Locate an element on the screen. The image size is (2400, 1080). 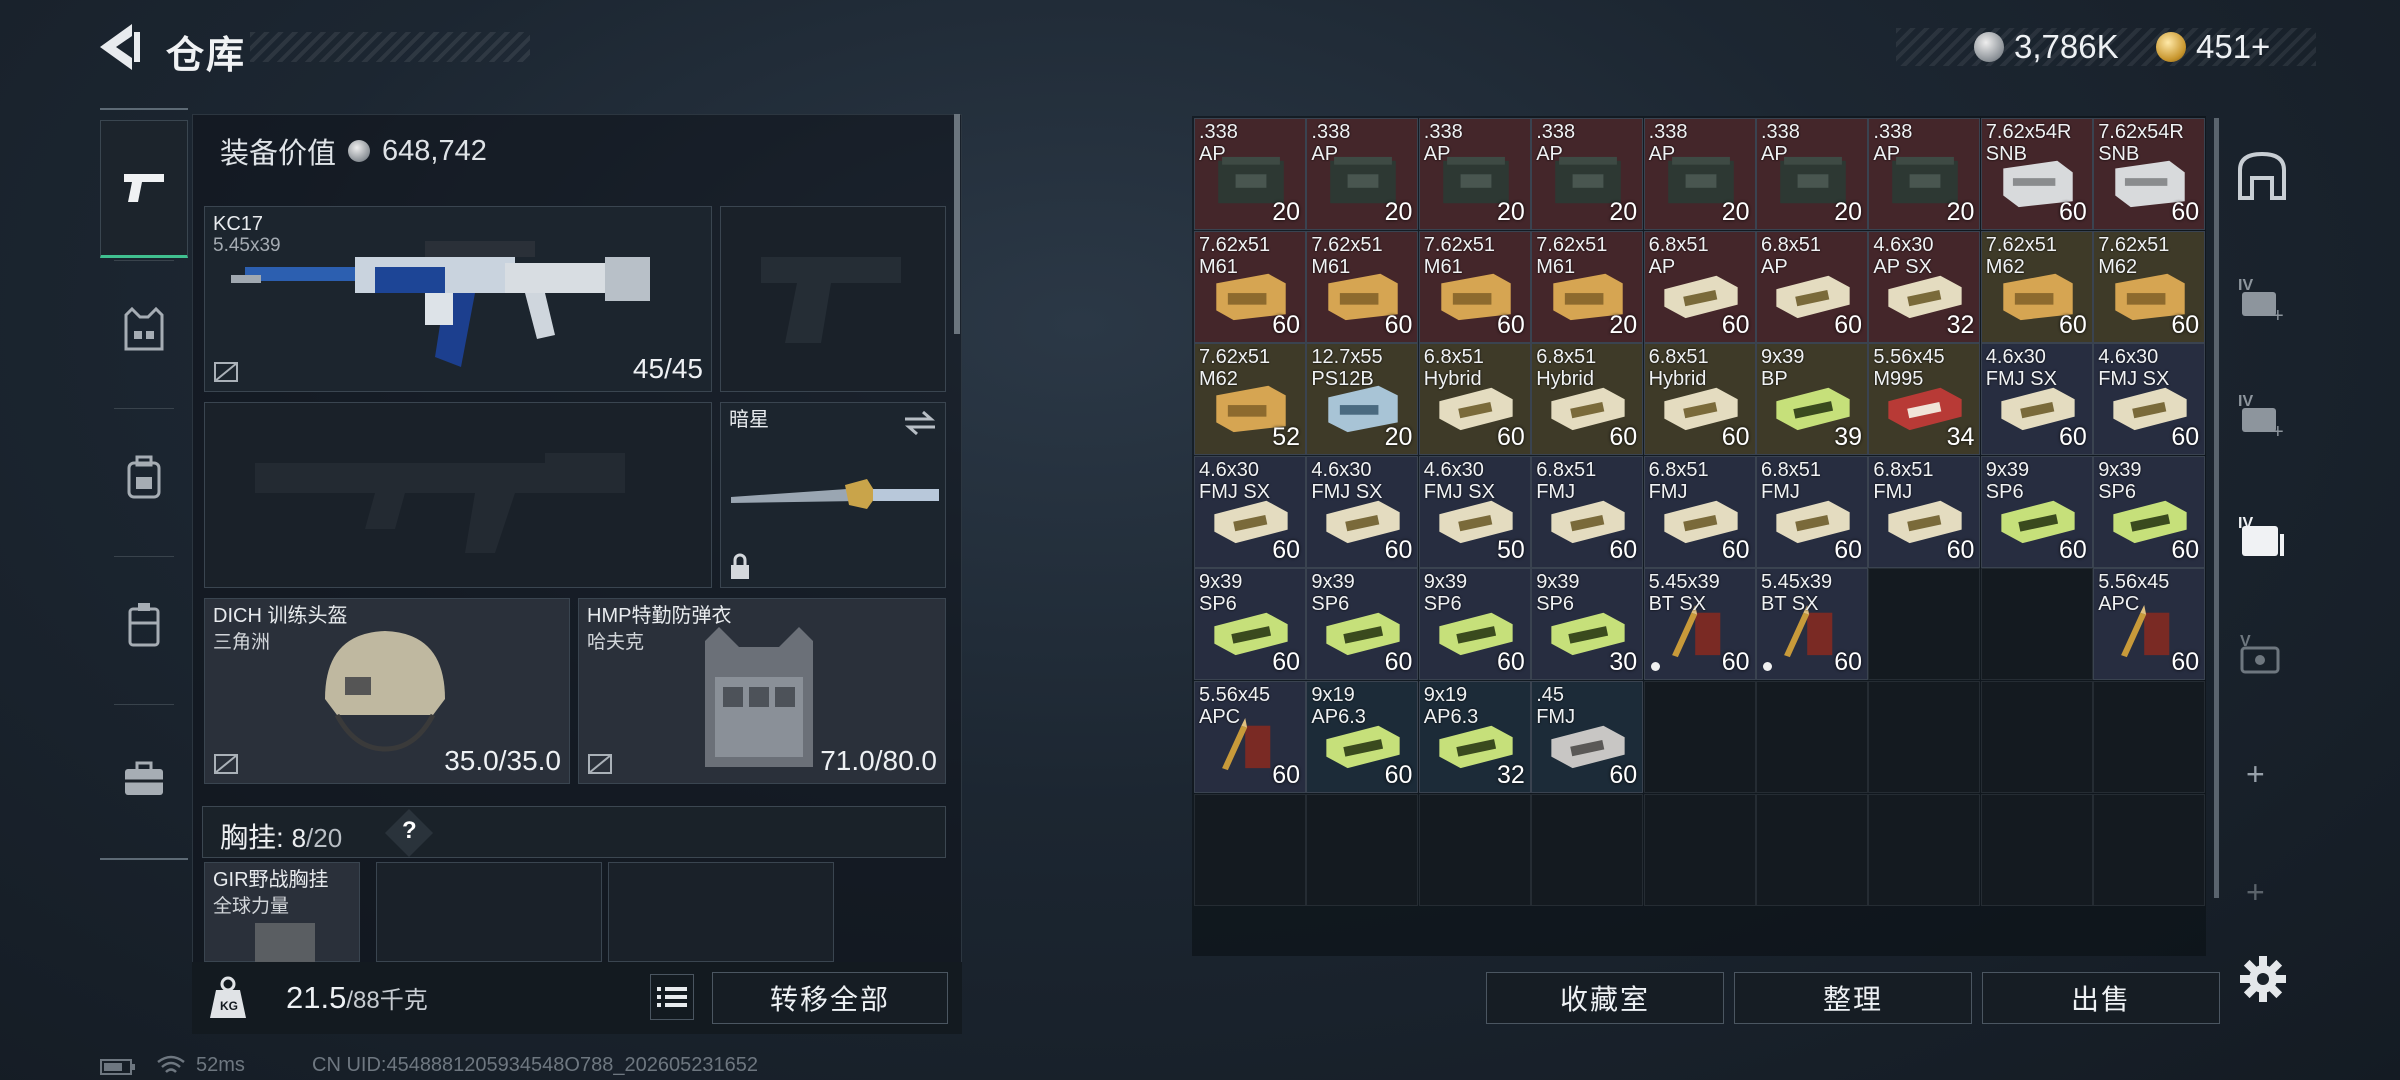
sidearm-slot is located at coordinates (833, 299).